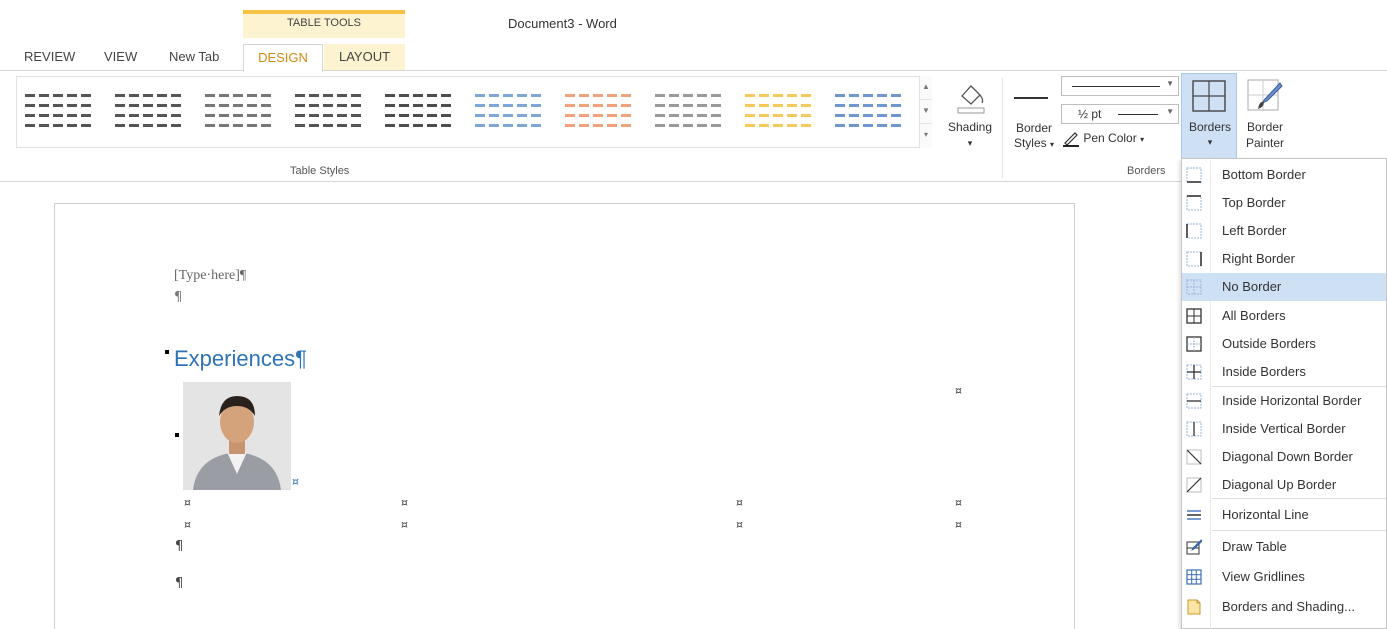 The image size is (1387, 629). Describe the element at coordinates (1110, 138) in the screenshot. I see `pen-color-label: Pen Color` at that location.